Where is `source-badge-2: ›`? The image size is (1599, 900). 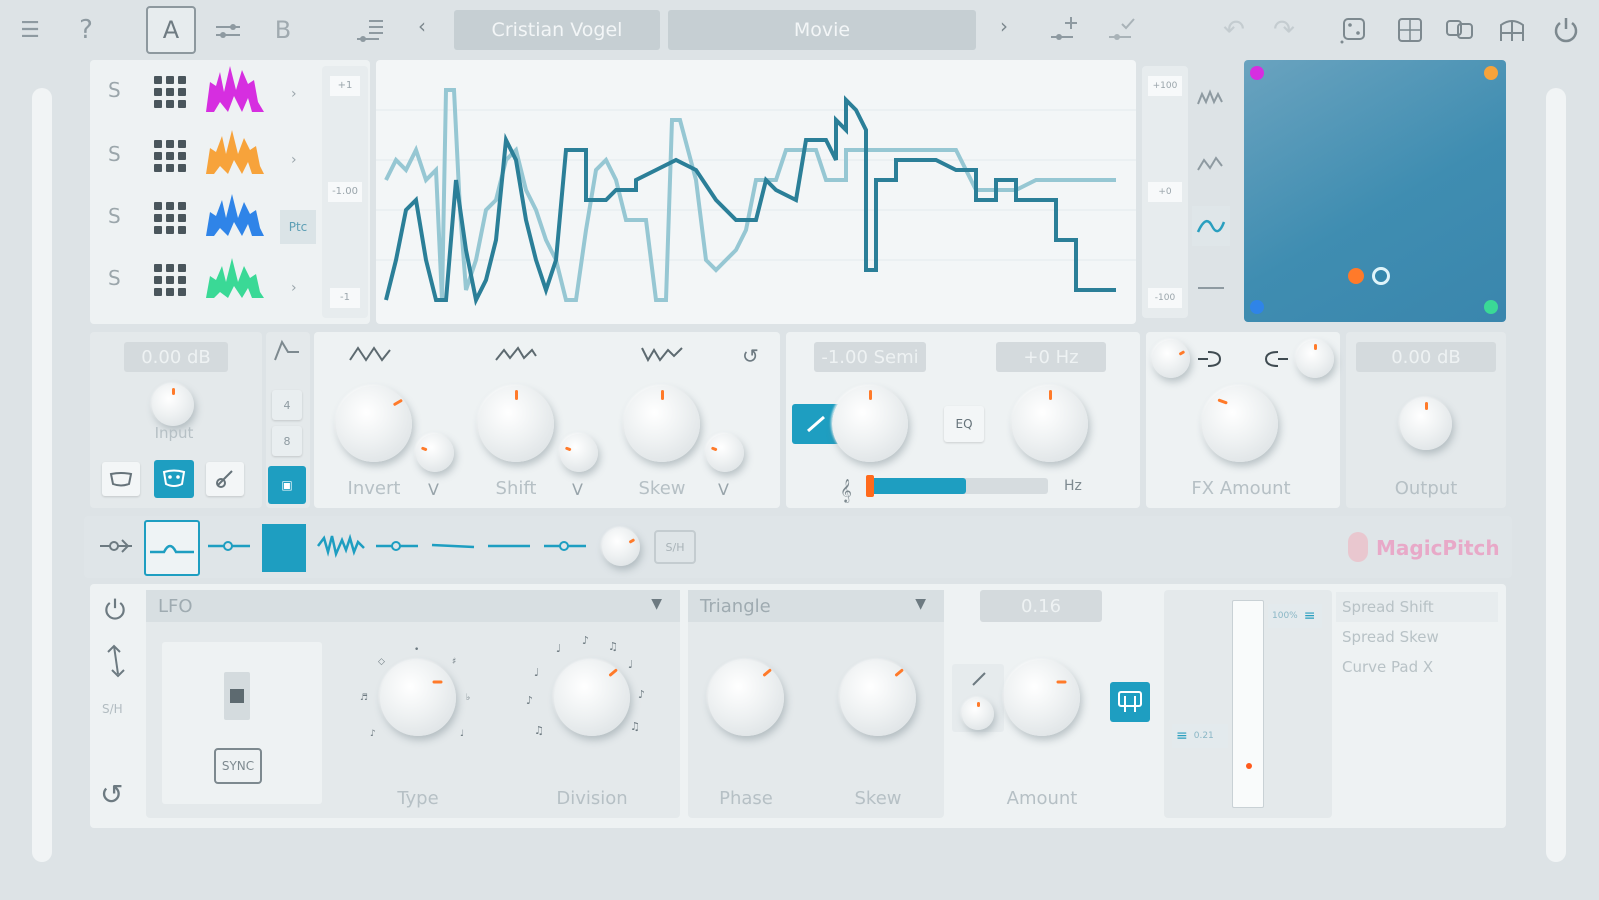 source-badge-2: › is located at coordinates (294, 160).